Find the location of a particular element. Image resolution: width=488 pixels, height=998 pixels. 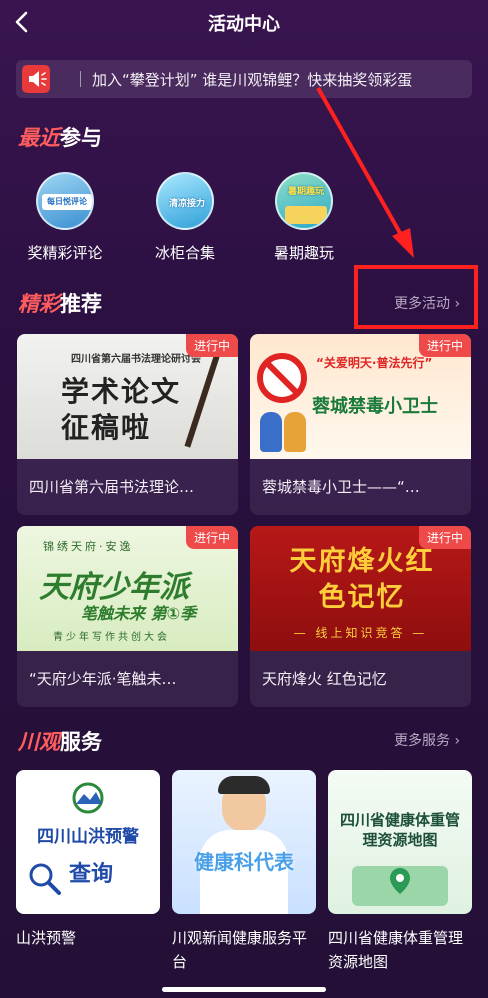

annotation-highlight-box is located at coordinates (416, 297).